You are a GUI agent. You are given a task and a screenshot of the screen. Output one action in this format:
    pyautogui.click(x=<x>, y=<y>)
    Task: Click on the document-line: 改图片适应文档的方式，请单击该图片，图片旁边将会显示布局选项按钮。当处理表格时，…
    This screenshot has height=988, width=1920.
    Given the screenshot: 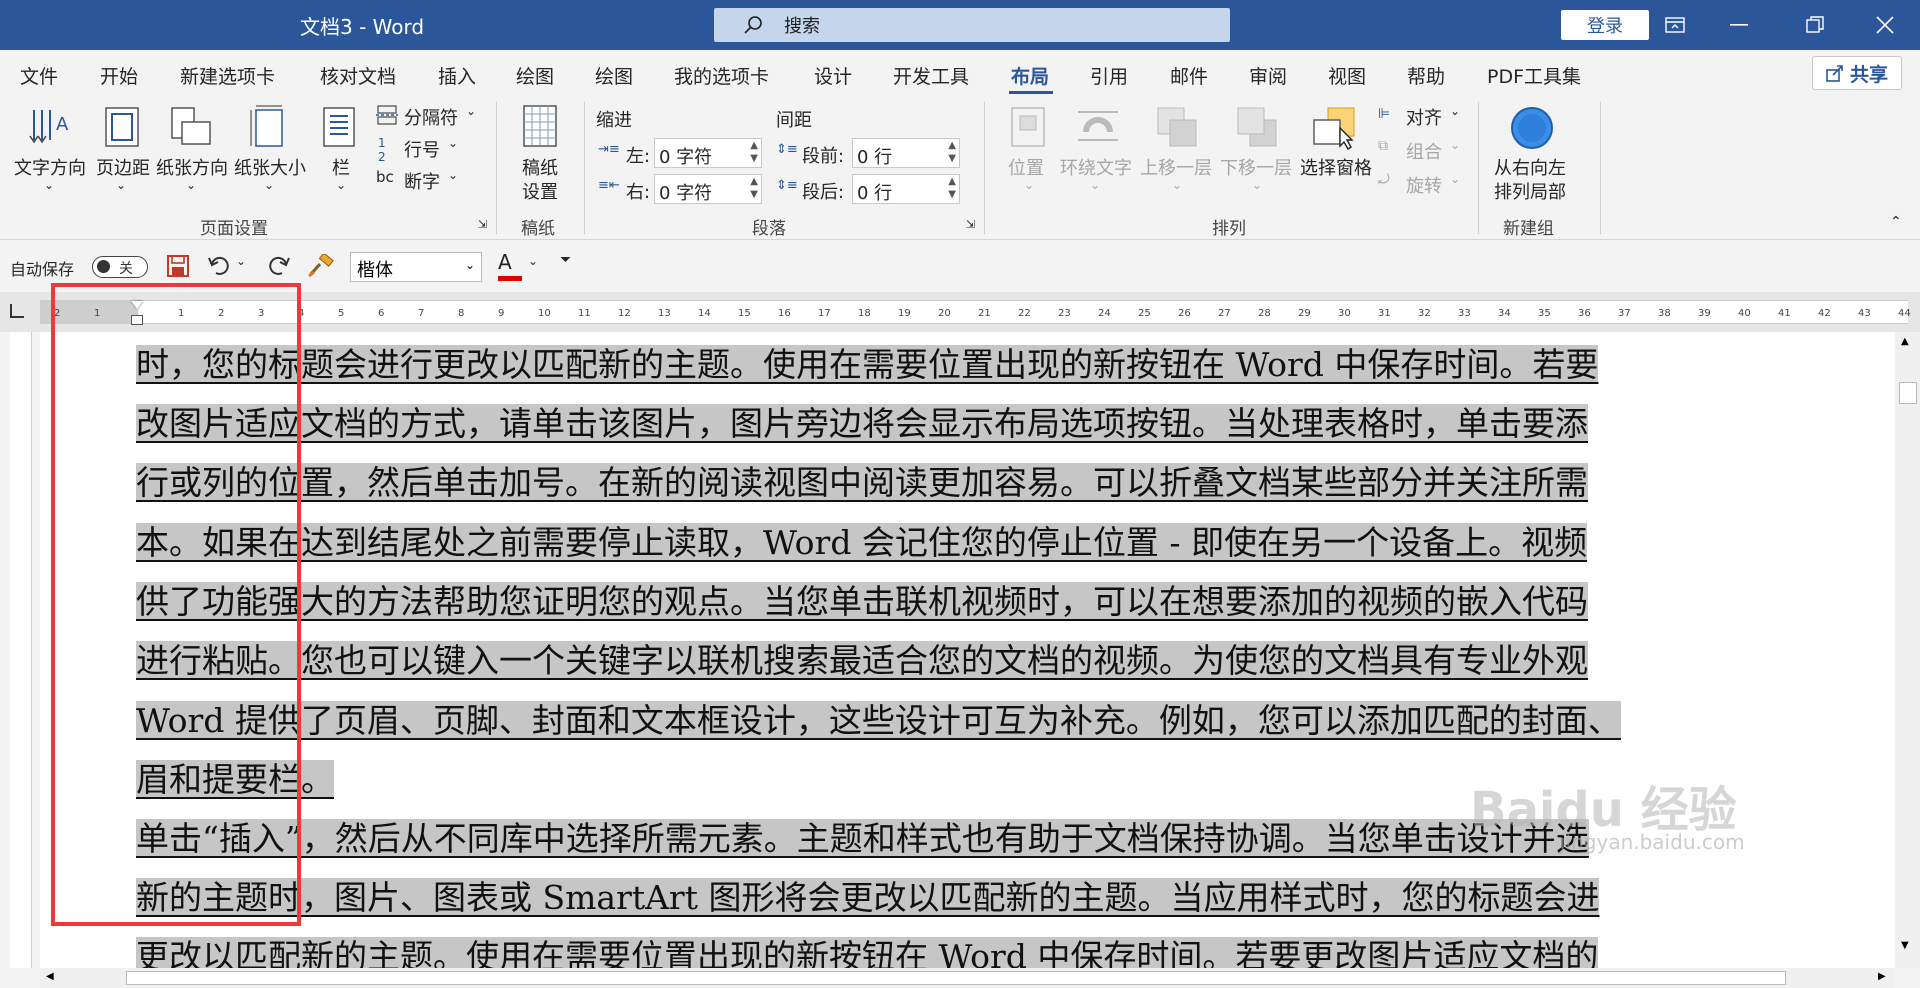 What is the action you would take?
    pyautogui.click(x=862, y=424)
    